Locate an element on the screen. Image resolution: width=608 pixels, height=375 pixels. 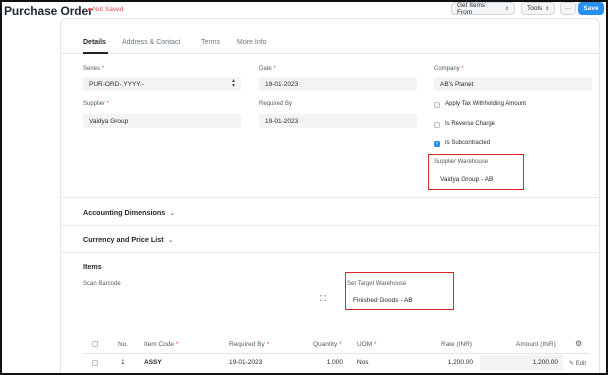
supplier-field: Vaidya Group is located at coordinates (162, 121).